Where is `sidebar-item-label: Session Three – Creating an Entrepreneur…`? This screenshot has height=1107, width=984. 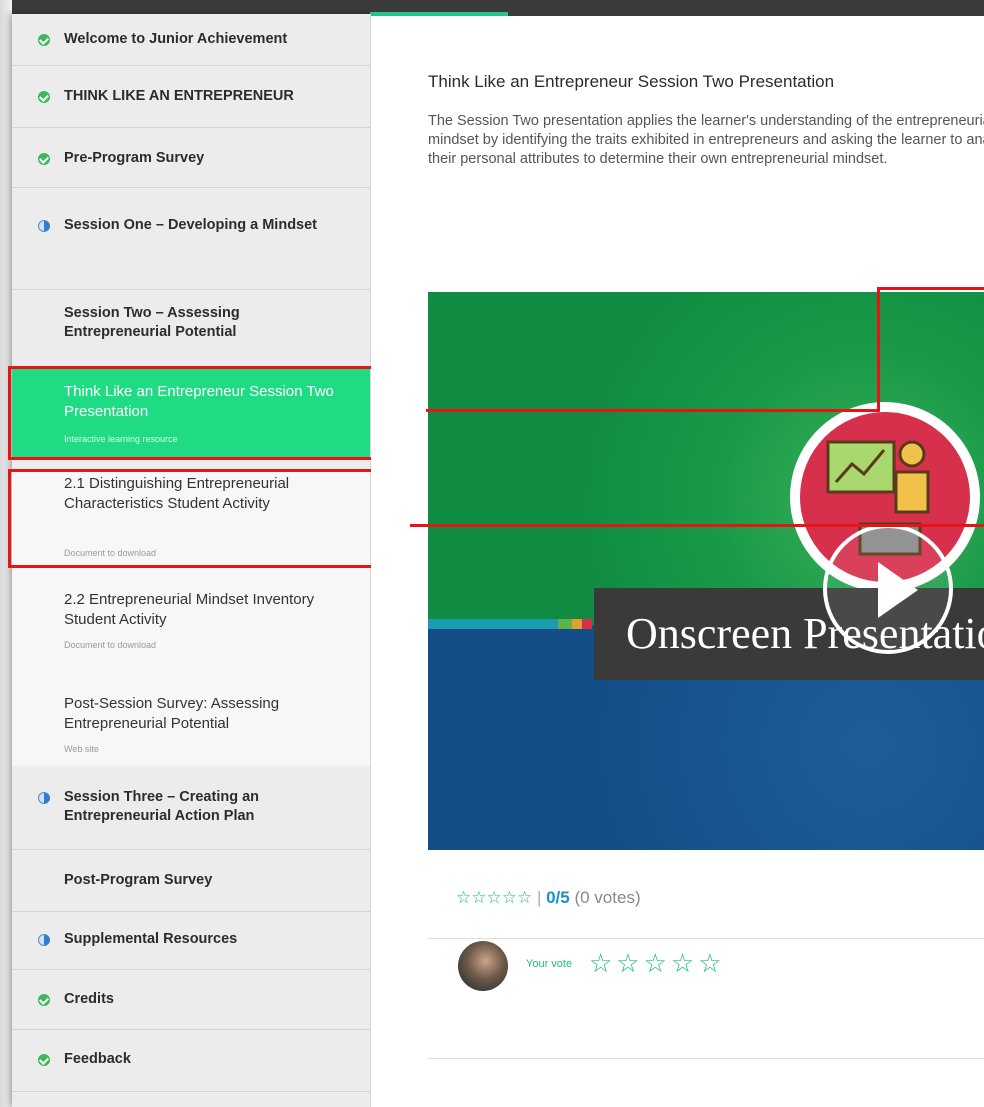
sidebar-item-label: Session Three – Creating an Entrepreneur… is located at coordinates (162, 806).